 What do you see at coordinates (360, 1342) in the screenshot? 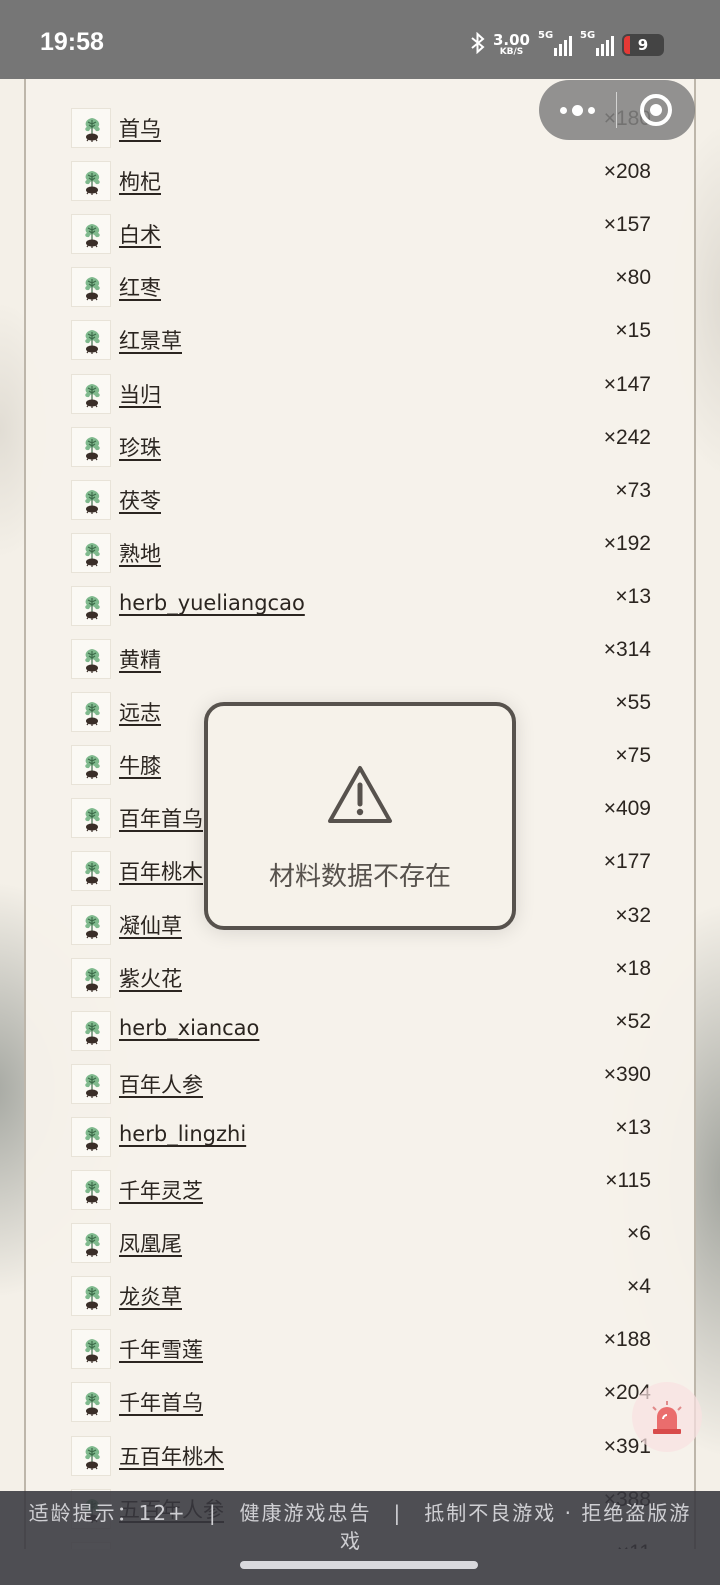
I see `material-row: 千年雪莲 ×188` at bounding box center [360, 1342].